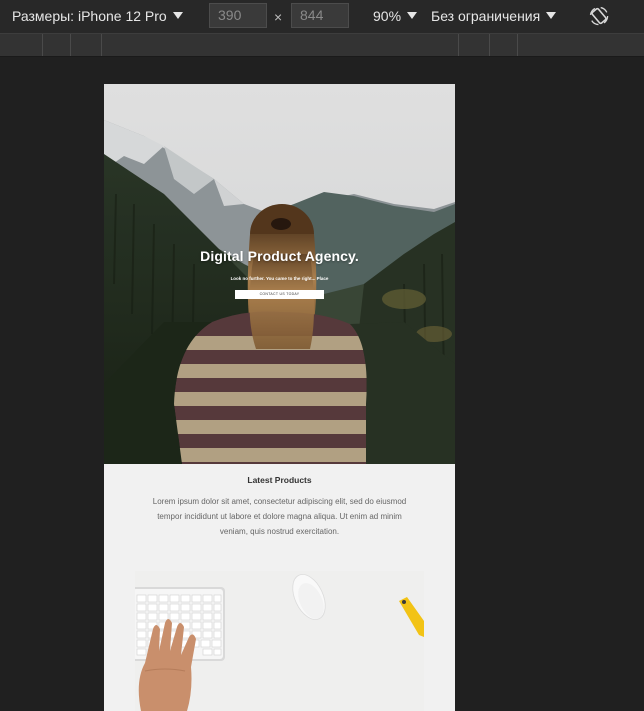  I want to click on rotate-icon, so click(599, 16).